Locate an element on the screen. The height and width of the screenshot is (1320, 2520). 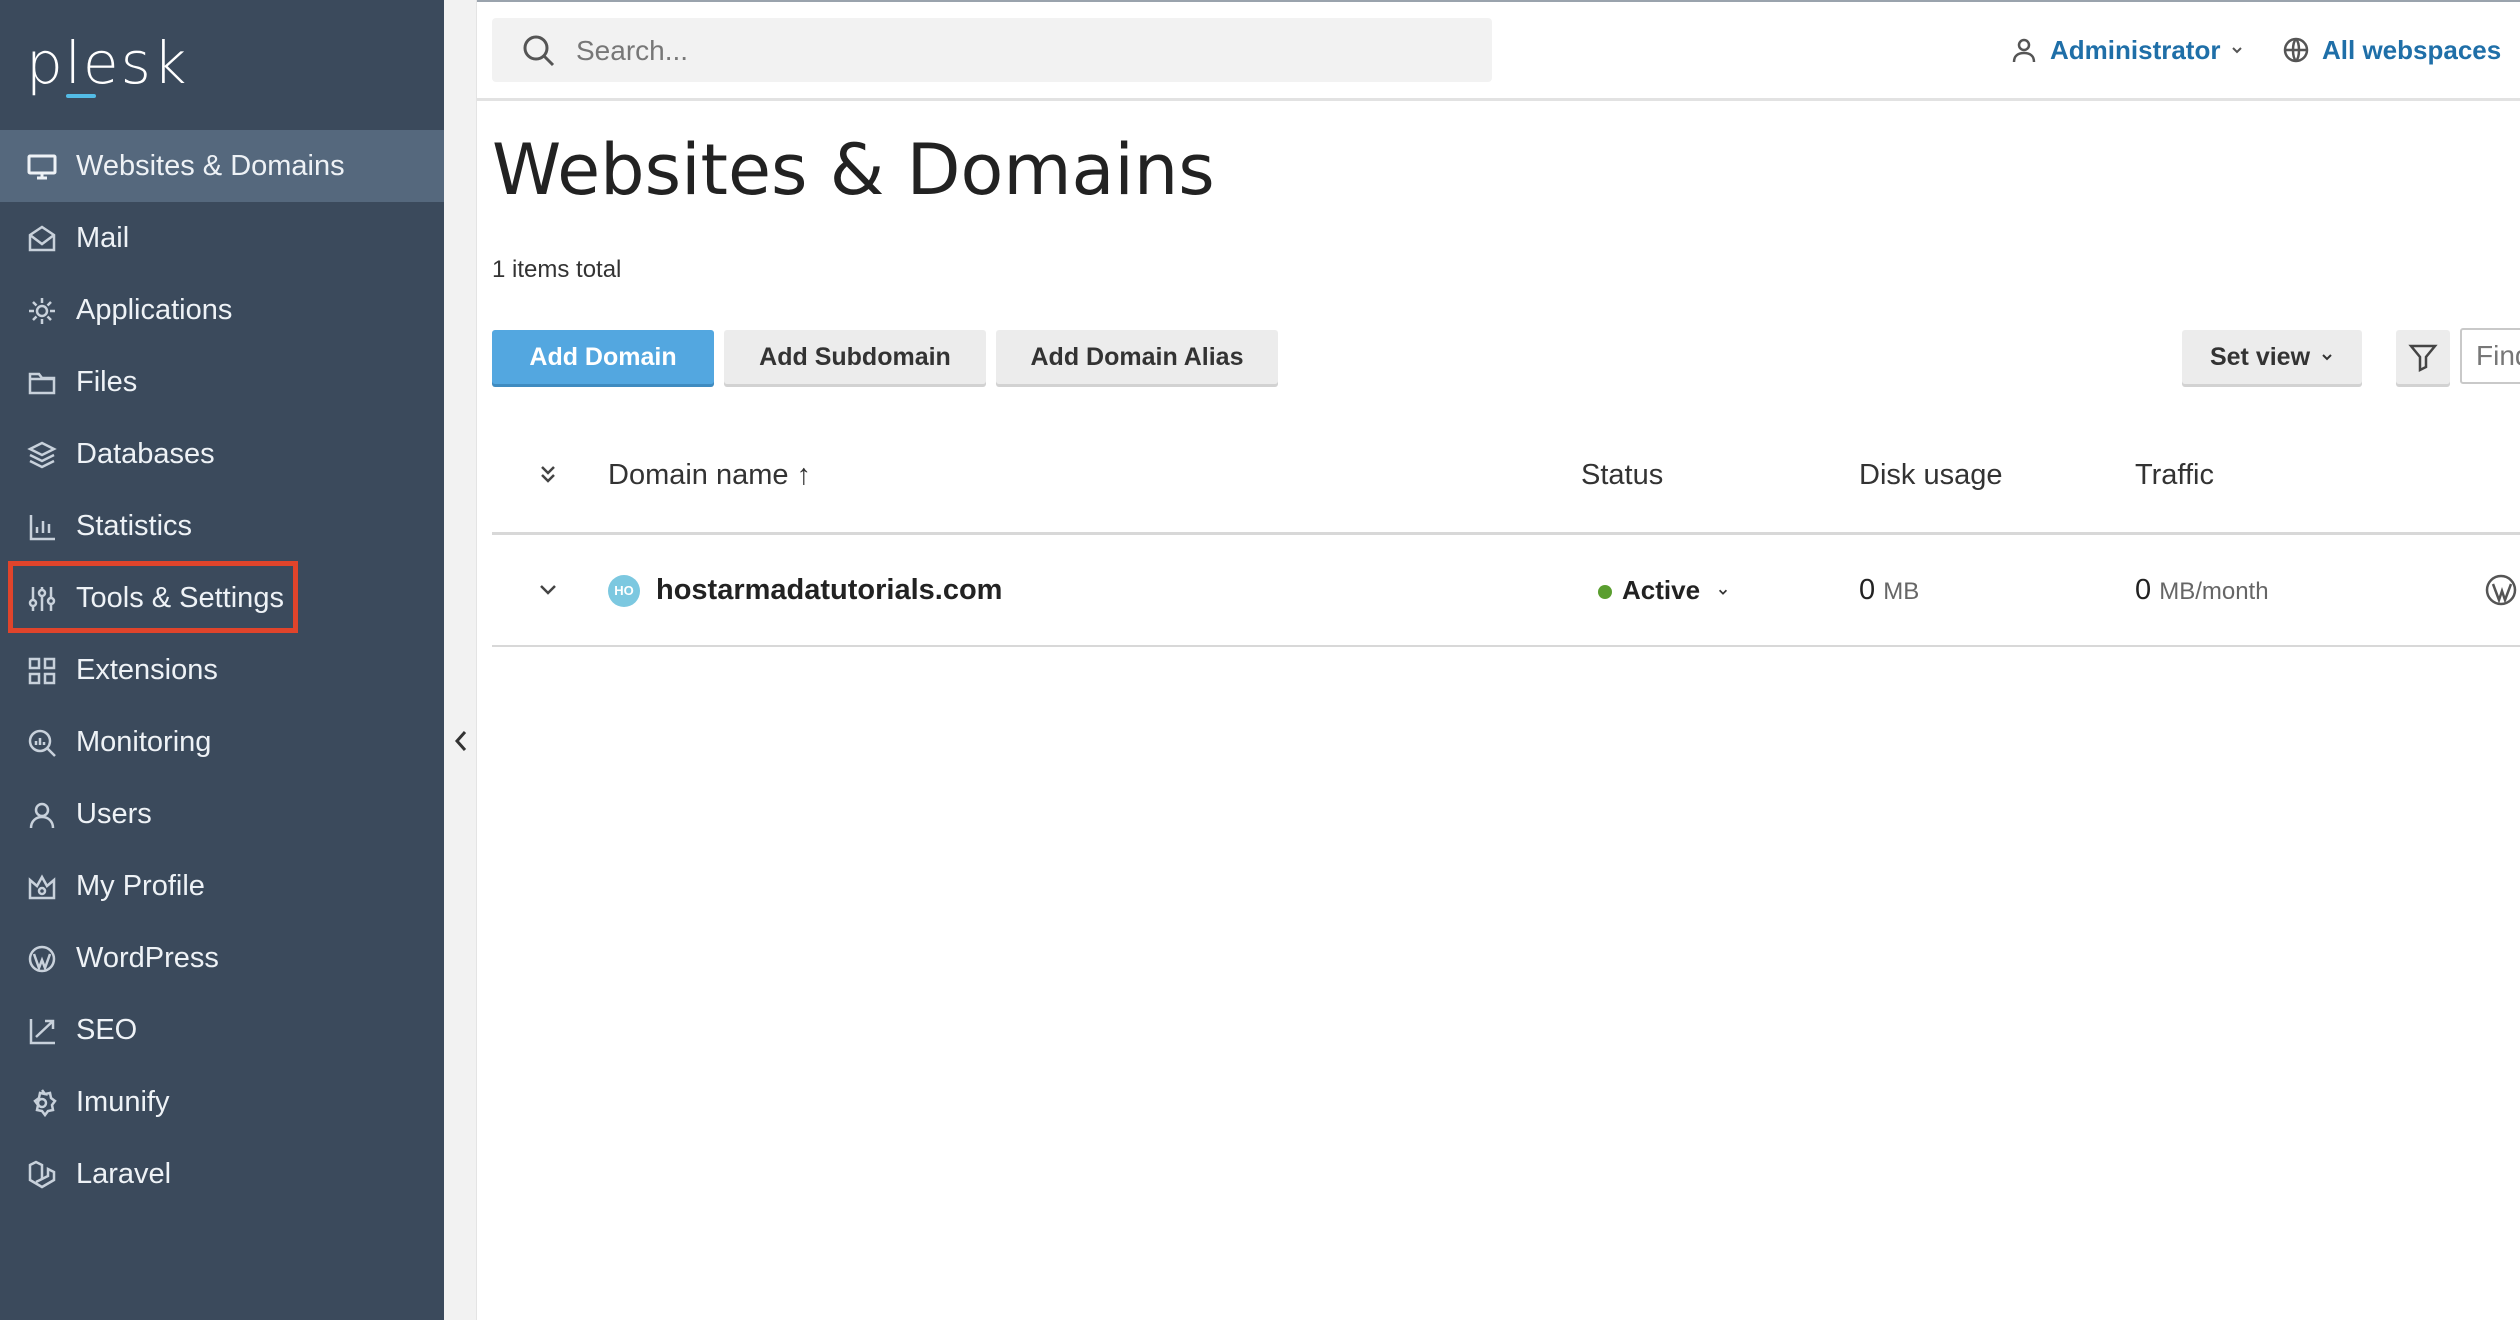
globe-icon is located at coordinates (2296, 50).